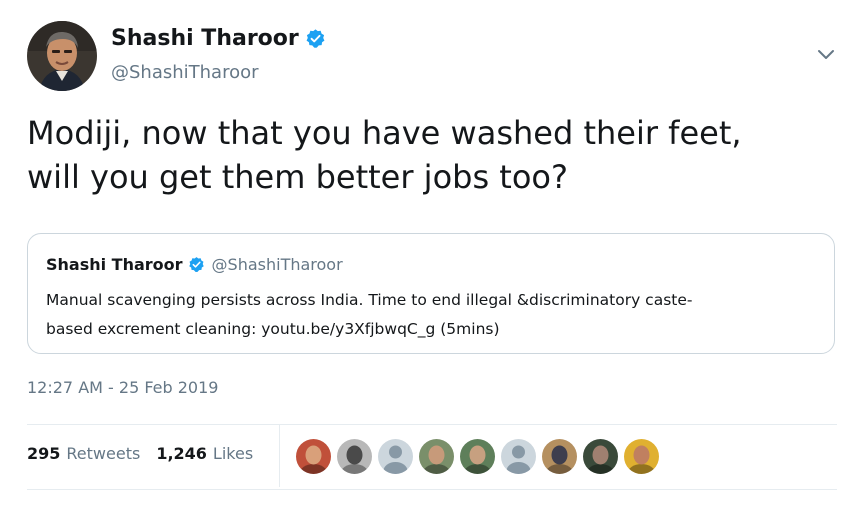  Describe the element at coordinates (62, 56) in the screenshot. I see `author-avatar` at that location.